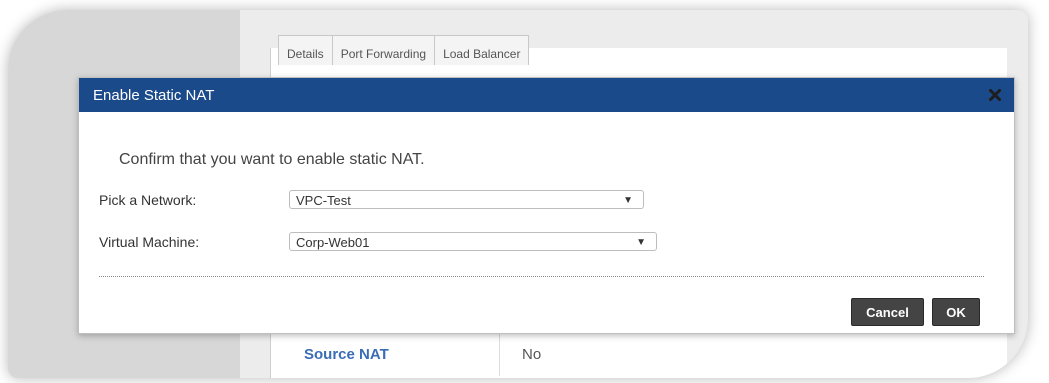 The image size is (1049, 383). What do you see at coordinates (482, 50) in the screenshot?
I see `tab-load-balancer: Load Balancer` at bounding box center [482, 50].